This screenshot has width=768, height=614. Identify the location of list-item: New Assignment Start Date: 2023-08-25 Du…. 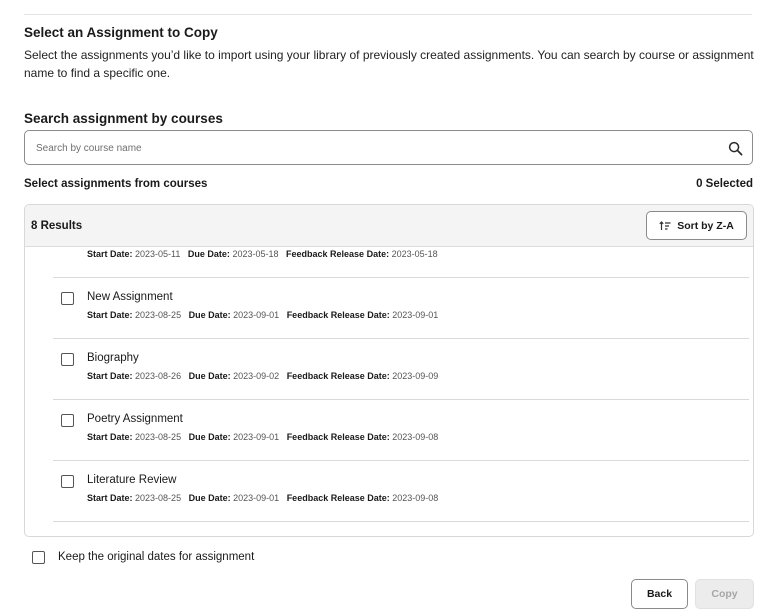
(401, 308).